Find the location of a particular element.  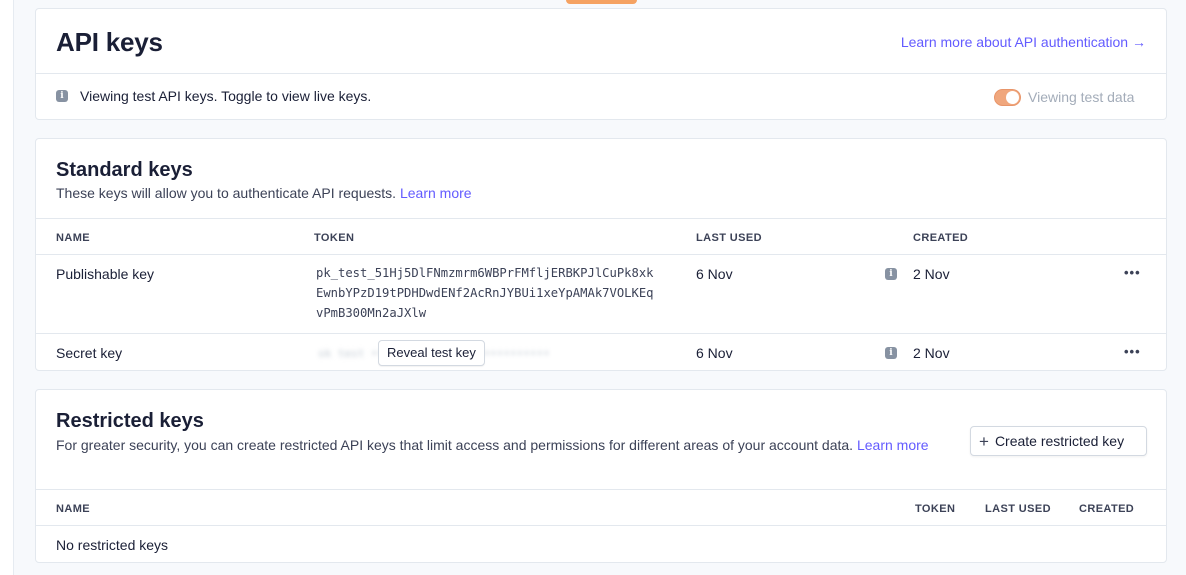

create-restricted-key-button: + Create restricted key is located at coordinates (1058, 441).